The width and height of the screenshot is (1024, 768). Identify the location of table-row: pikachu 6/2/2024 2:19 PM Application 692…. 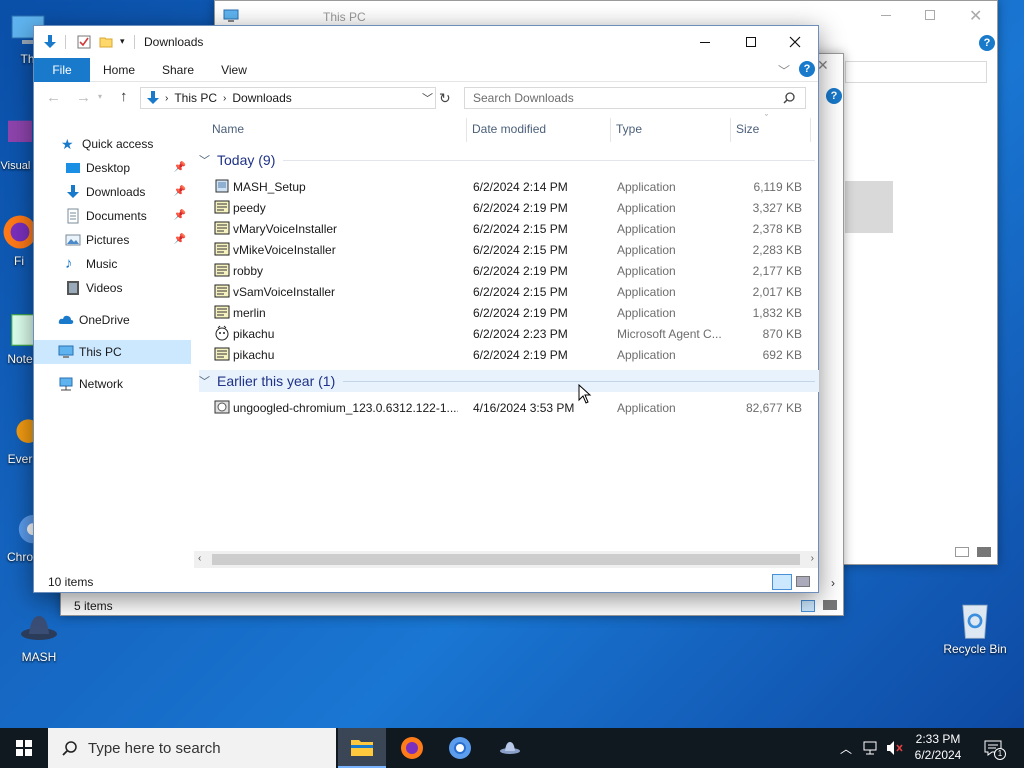
(510, 354).